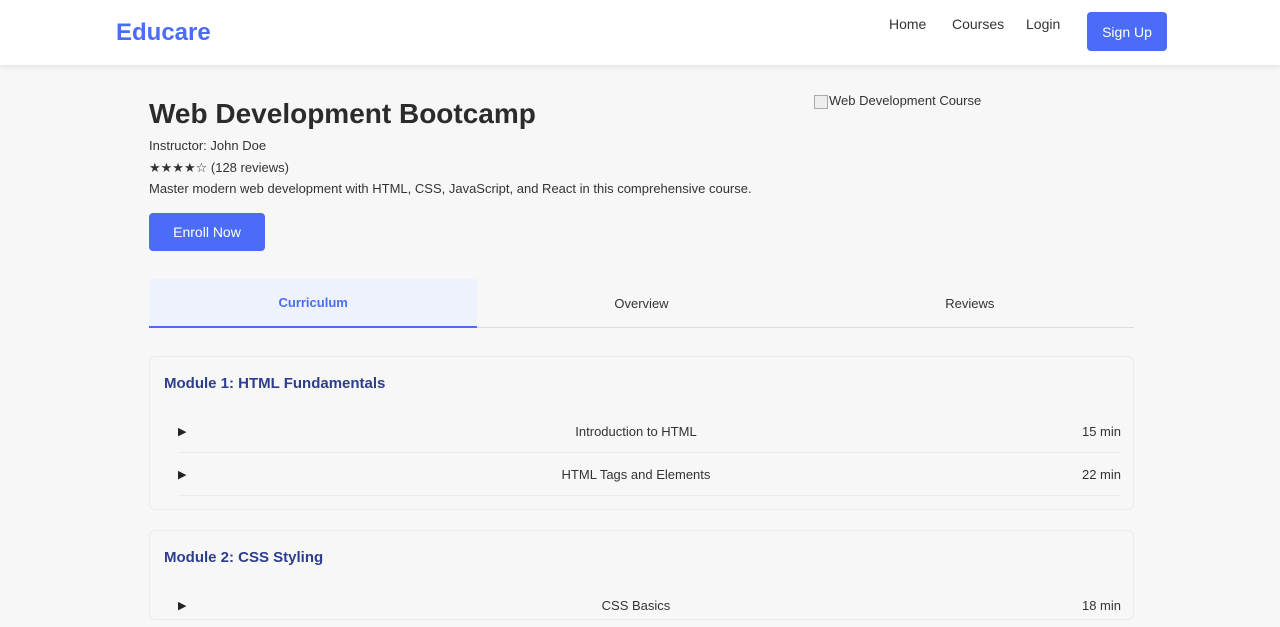  What do you see at coordinates (821, 101) in the screenshot?
I see `broken-image-icon` at bounding box center [821, 101].